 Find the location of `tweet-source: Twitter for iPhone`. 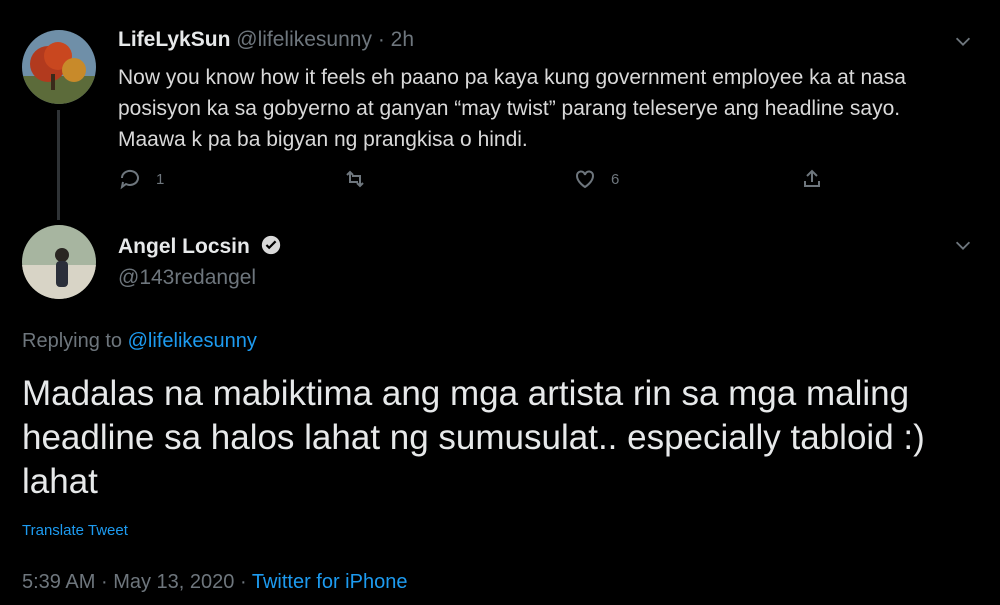

tweet-source: Twitter for iPhone is located at coordinates (330, 582).